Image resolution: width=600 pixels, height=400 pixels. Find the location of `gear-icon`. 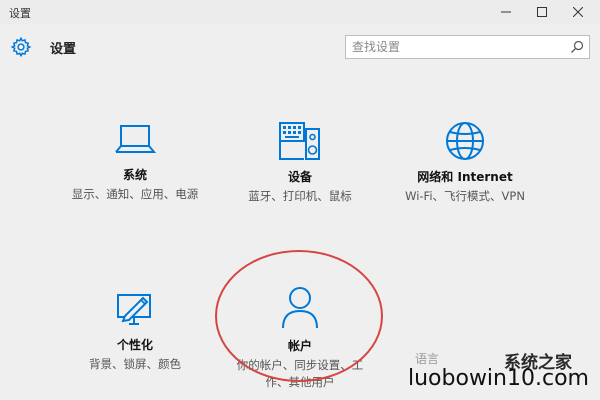

gear-icon is located at coordinates (21, 47).